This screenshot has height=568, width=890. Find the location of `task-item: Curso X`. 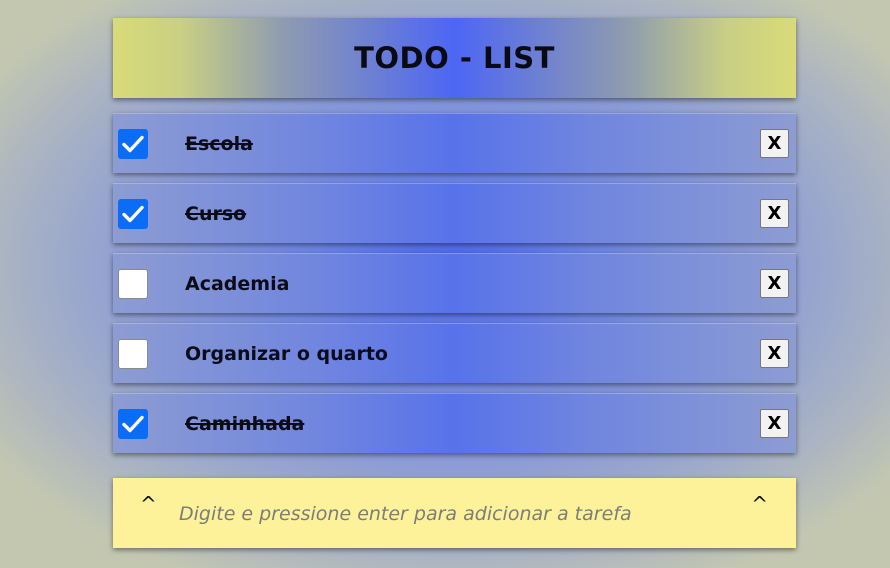

task-item: Curso X is located at coordinates (454, 213).